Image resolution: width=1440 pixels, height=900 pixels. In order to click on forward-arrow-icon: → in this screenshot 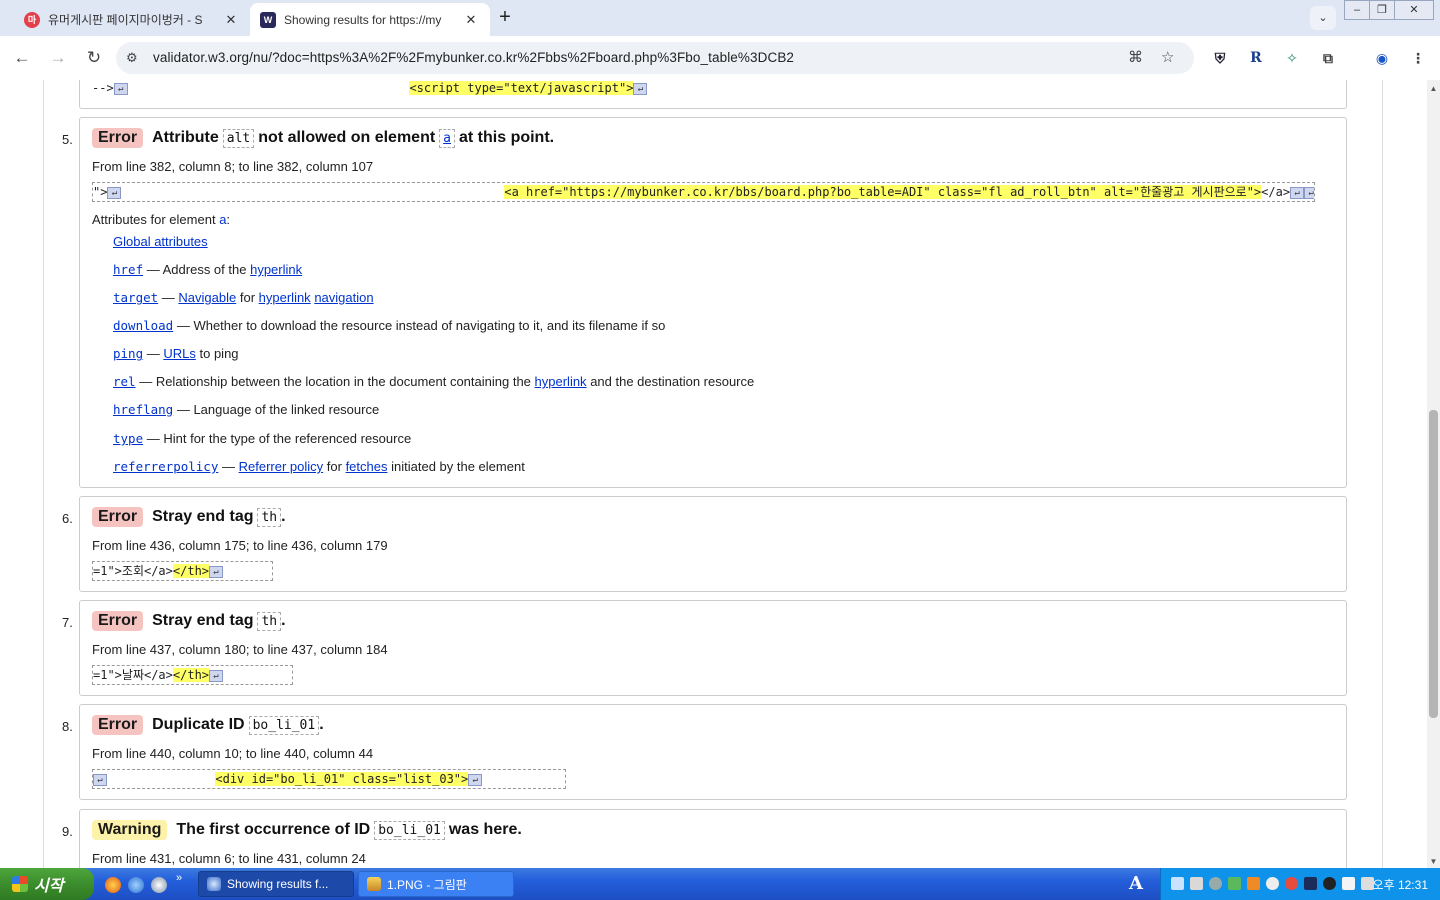, I will do `click(58, 58)`.